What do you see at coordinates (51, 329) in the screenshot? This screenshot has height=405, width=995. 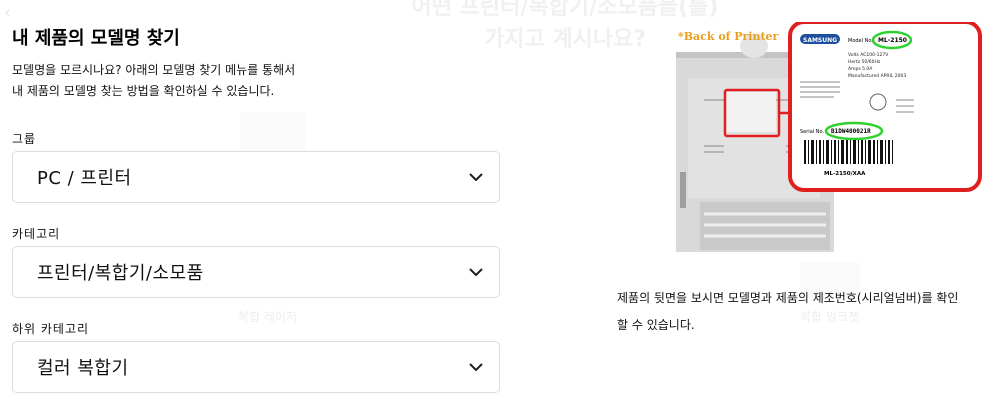 I see `subcategory-label: 하위 카테고리` at bounding box center [51, 329].